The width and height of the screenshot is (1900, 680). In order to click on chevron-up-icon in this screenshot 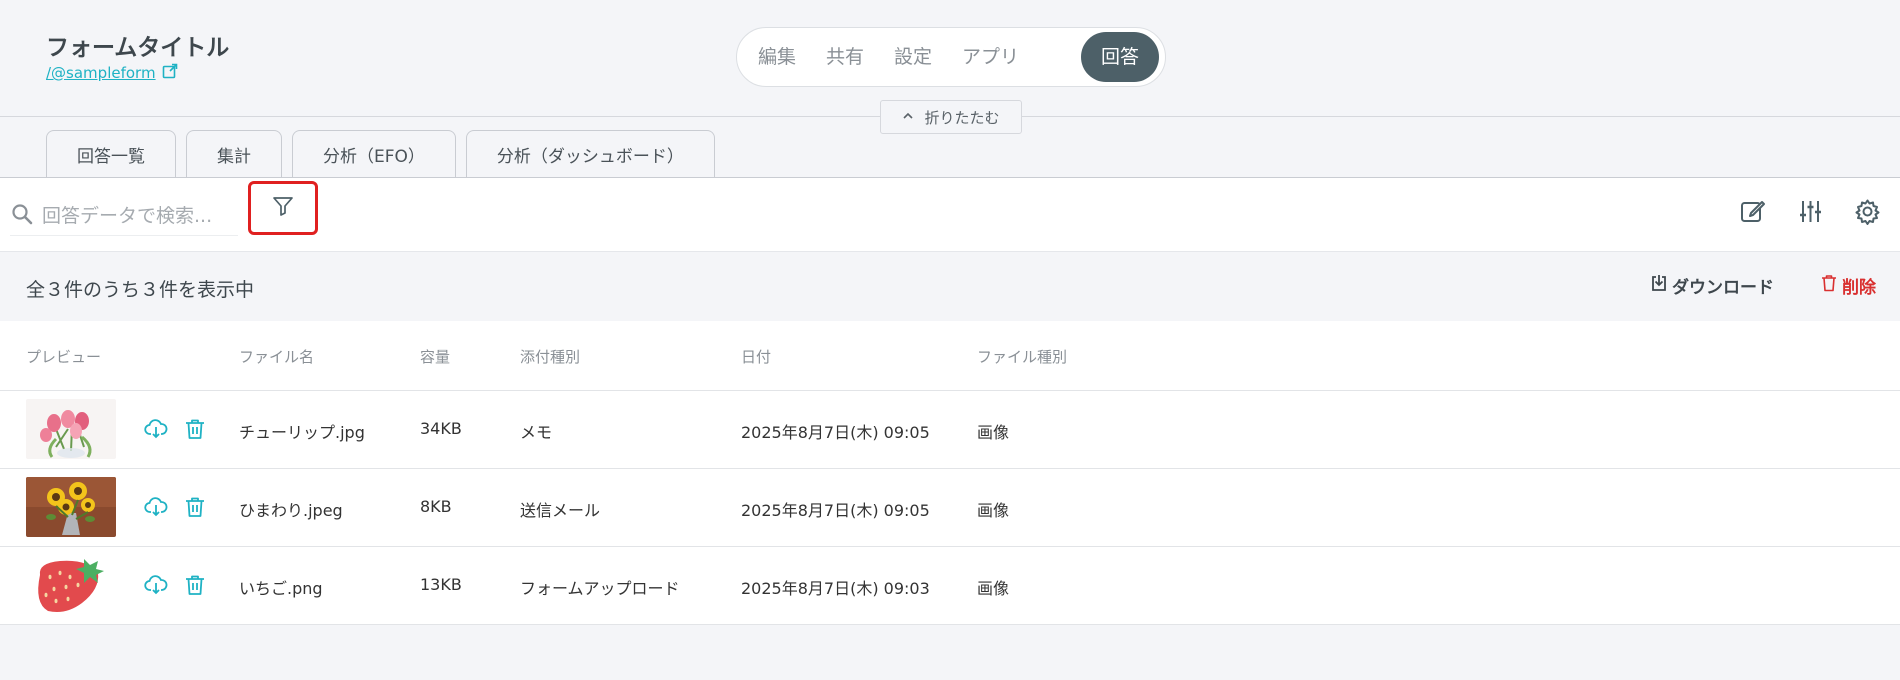, I will do `click(908, 117)`.